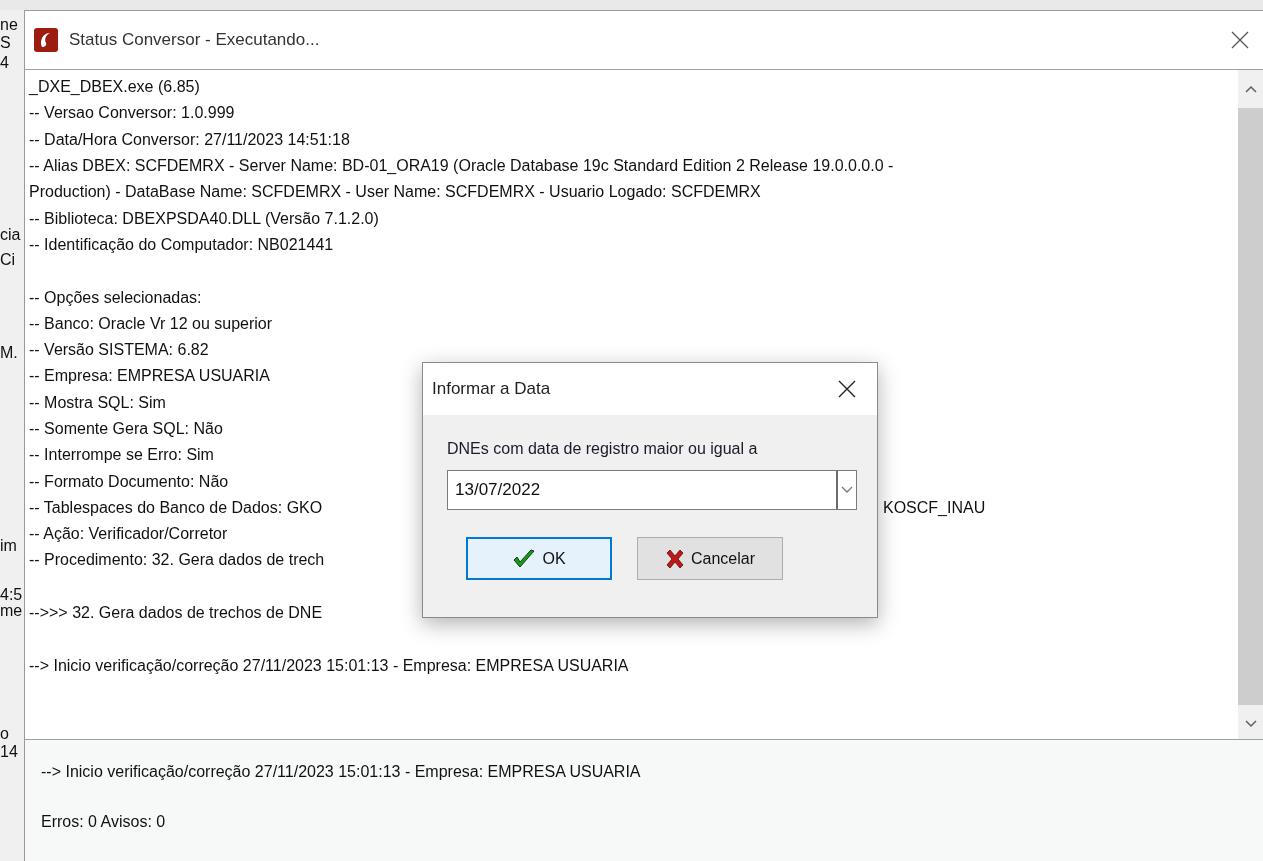 The image size is (1263, 861). Describe the element at coordinates (176, 507) in the screenshot. I see `log-line: -- Tablespaces do Banco de Dados: GKO` at that location.